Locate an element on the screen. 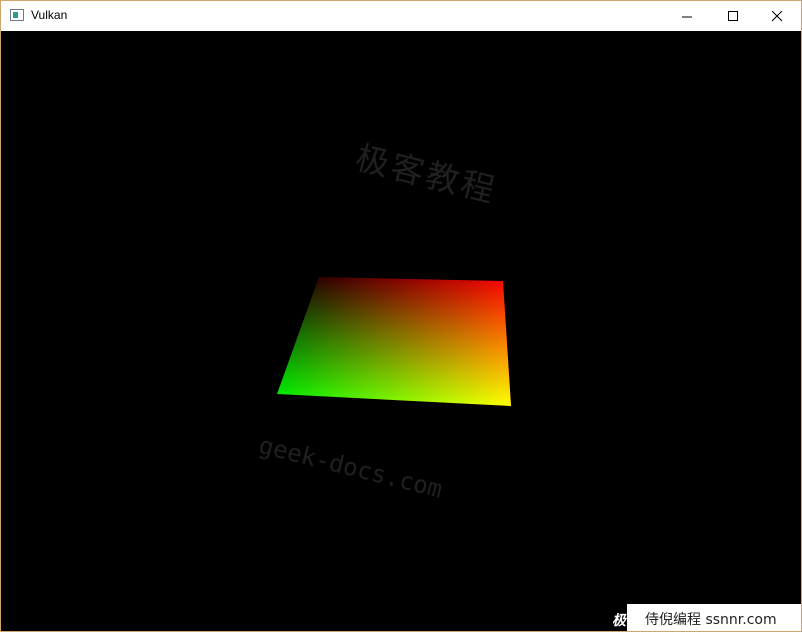 This screenshot has width=802, height=632. close-icon is located at coordinates (777, 16).